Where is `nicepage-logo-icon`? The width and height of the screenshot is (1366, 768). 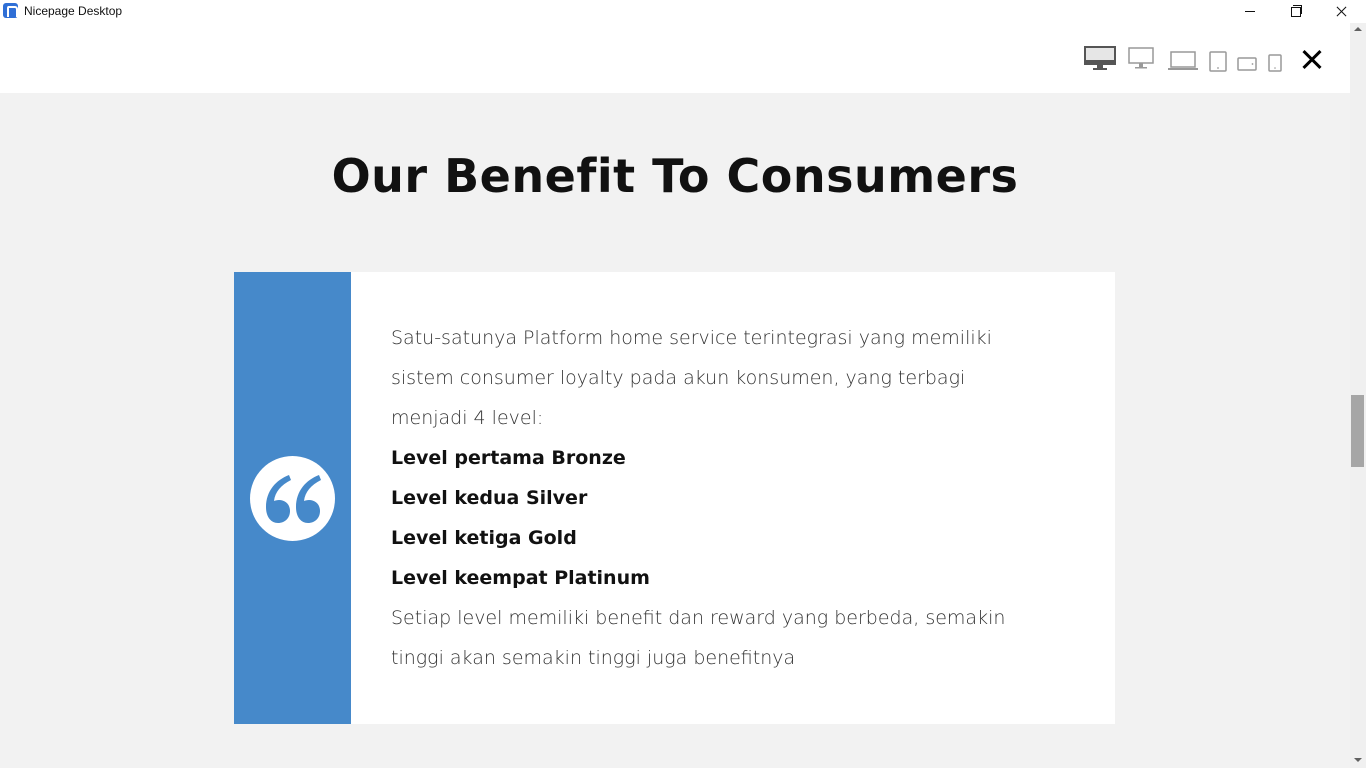 nicepage-logo-icon is located at coordinates (10, 10).